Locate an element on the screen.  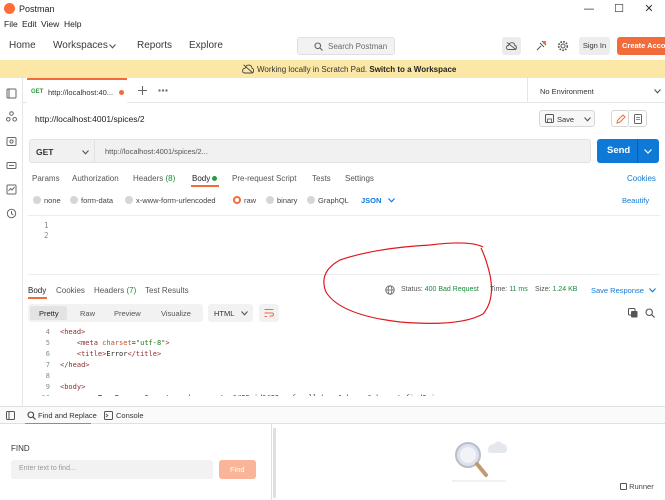
tab-tests: Tests is located at coordinates (321, 178).